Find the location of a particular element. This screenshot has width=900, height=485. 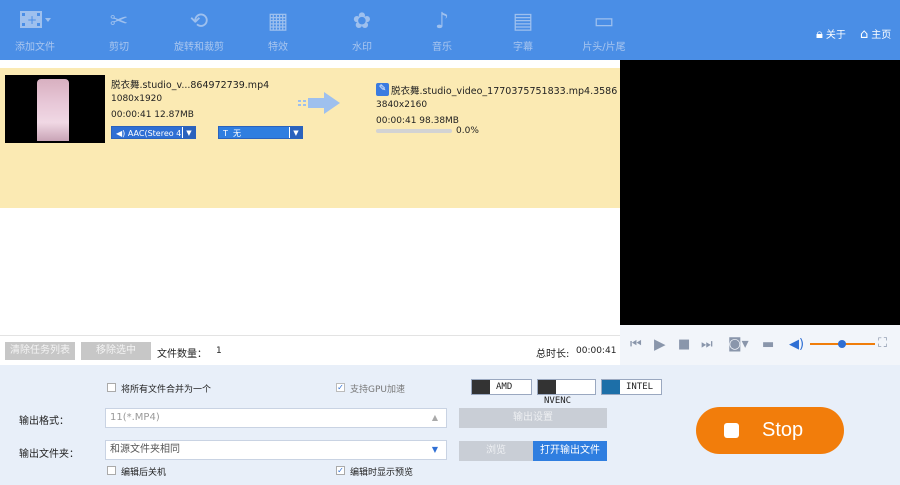

audio-track-select: ◀) AAC(Stereo 4 ▼ is located at coordinates (153, 132).